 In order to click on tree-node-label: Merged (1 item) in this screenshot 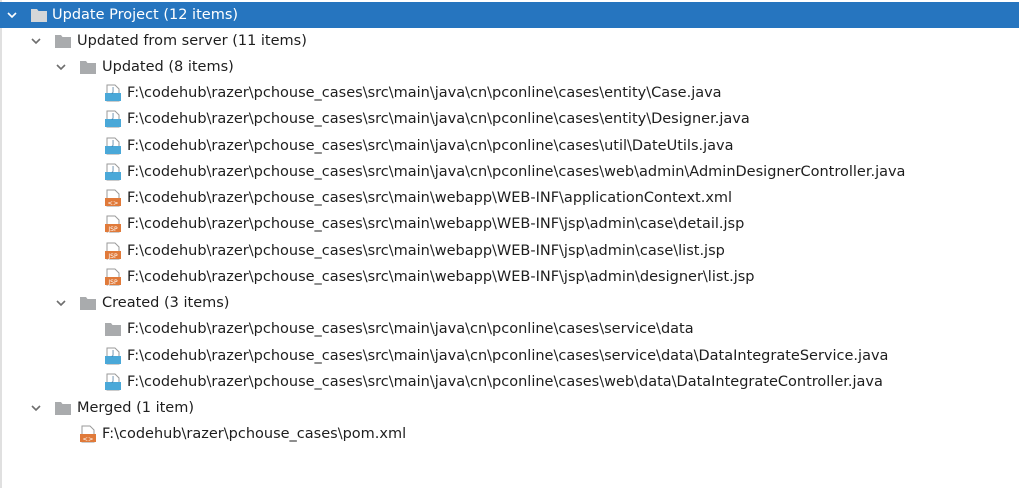, I will do `click(135, 408)`.